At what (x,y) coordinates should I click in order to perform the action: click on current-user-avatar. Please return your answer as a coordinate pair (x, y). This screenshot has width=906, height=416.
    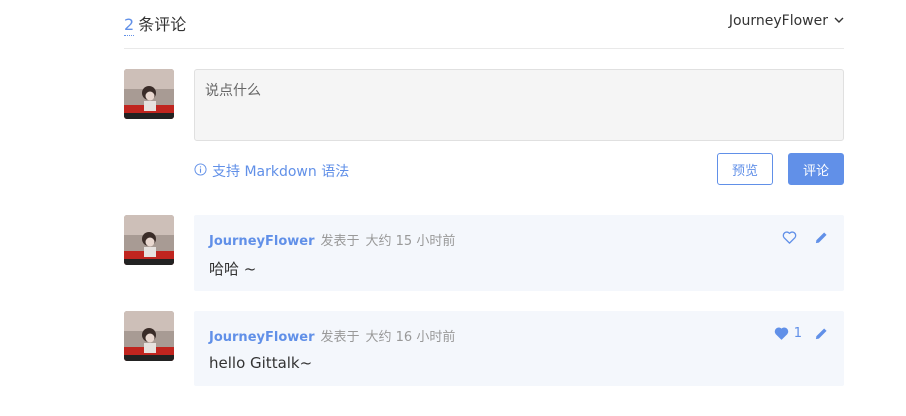
    Looking at the image, I should click on (149, 94).